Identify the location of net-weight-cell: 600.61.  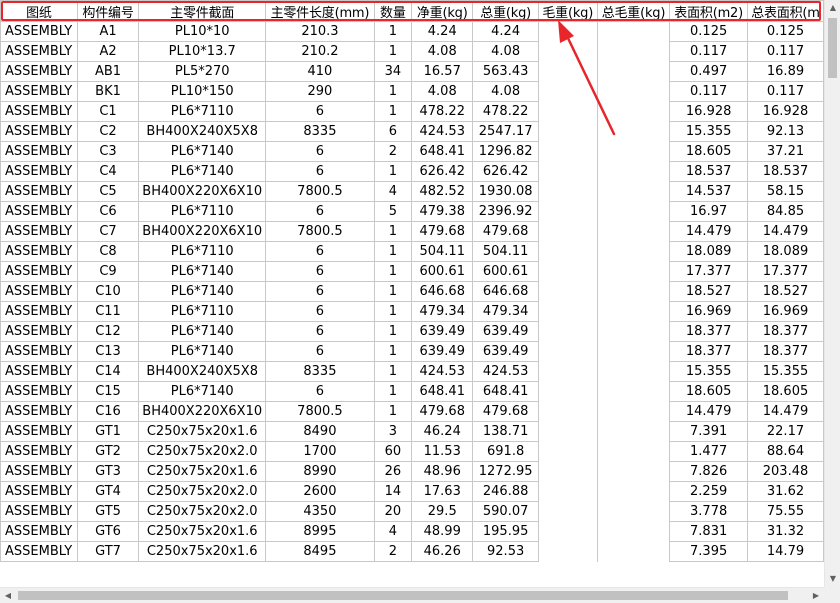
(442, 271).